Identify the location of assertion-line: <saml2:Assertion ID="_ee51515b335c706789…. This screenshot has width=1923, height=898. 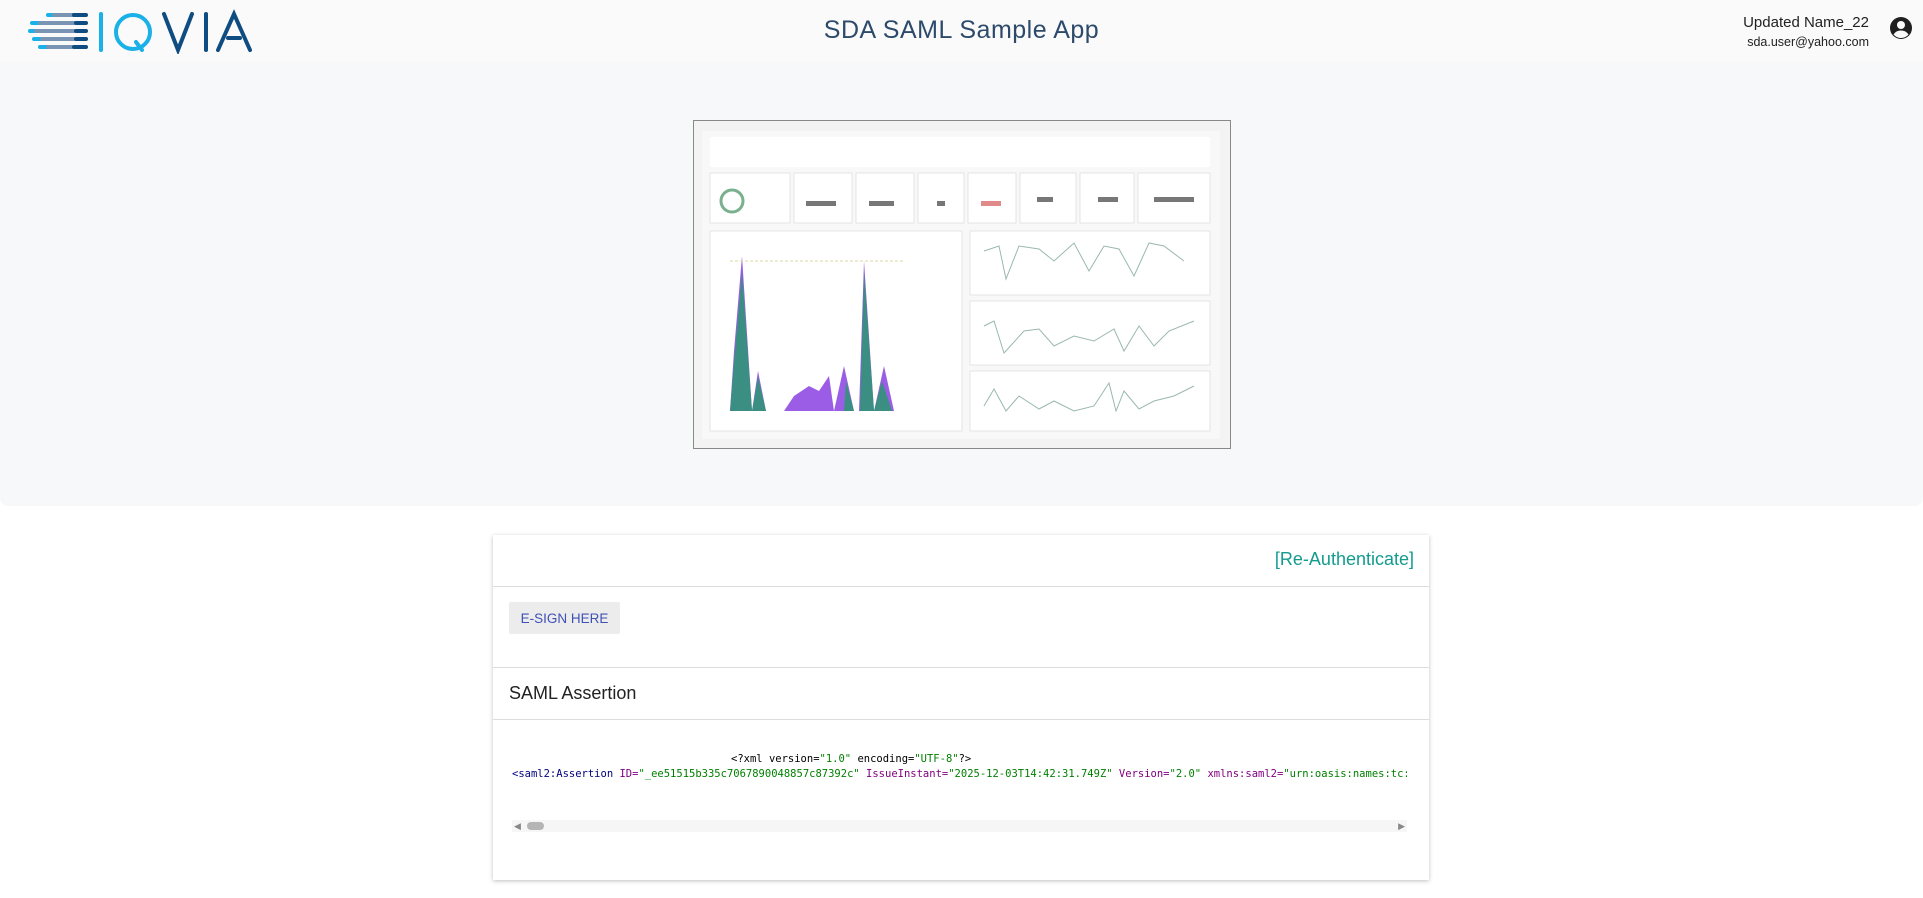
(959, 774).